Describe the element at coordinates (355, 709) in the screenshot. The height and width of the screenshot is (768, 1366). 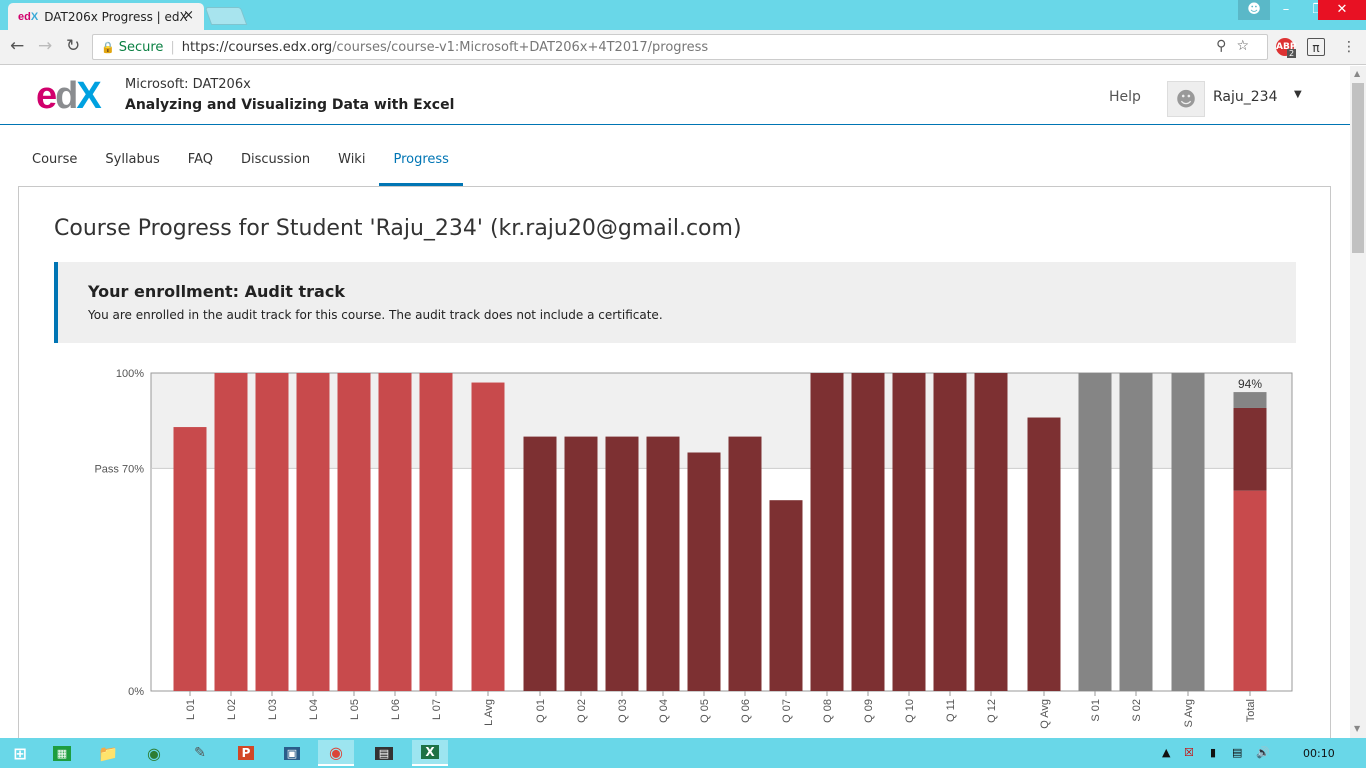
I see `x-tick-label: L 05` at that location.